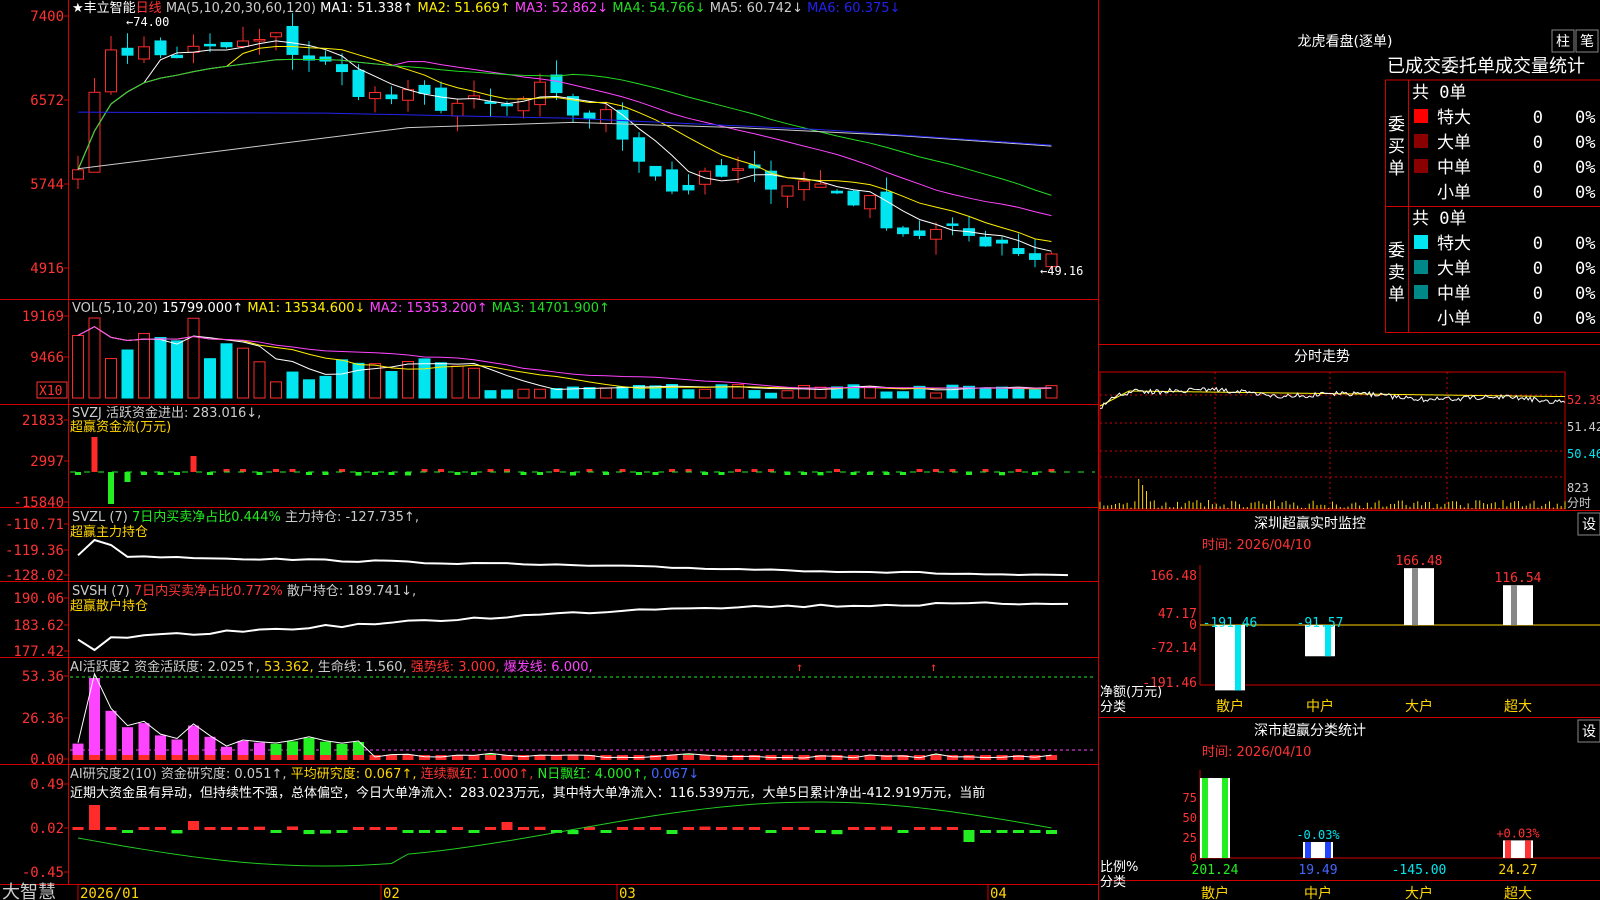  I want to click on classify-bar-value: 201.24, so click(1215, 870).